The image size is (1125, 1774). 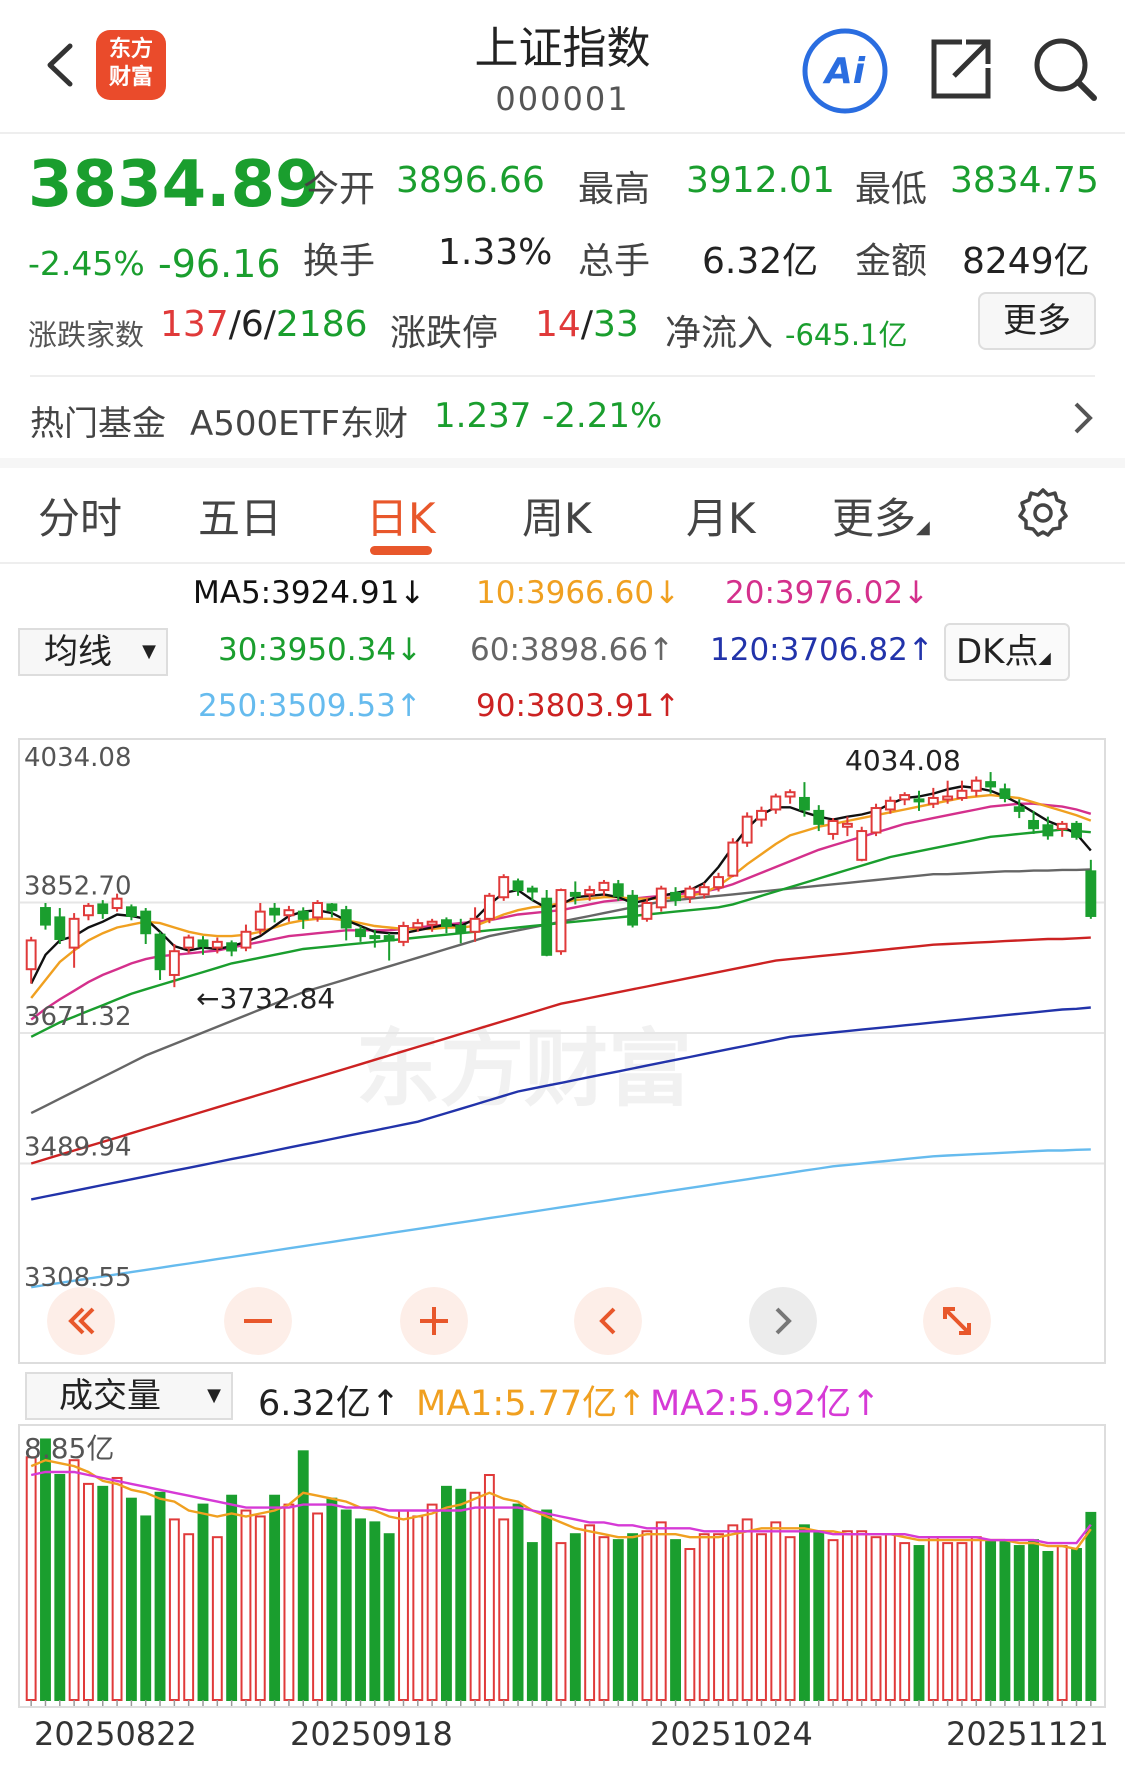 I want to click on zoom-out-icon, so click(x=258, y=1321).